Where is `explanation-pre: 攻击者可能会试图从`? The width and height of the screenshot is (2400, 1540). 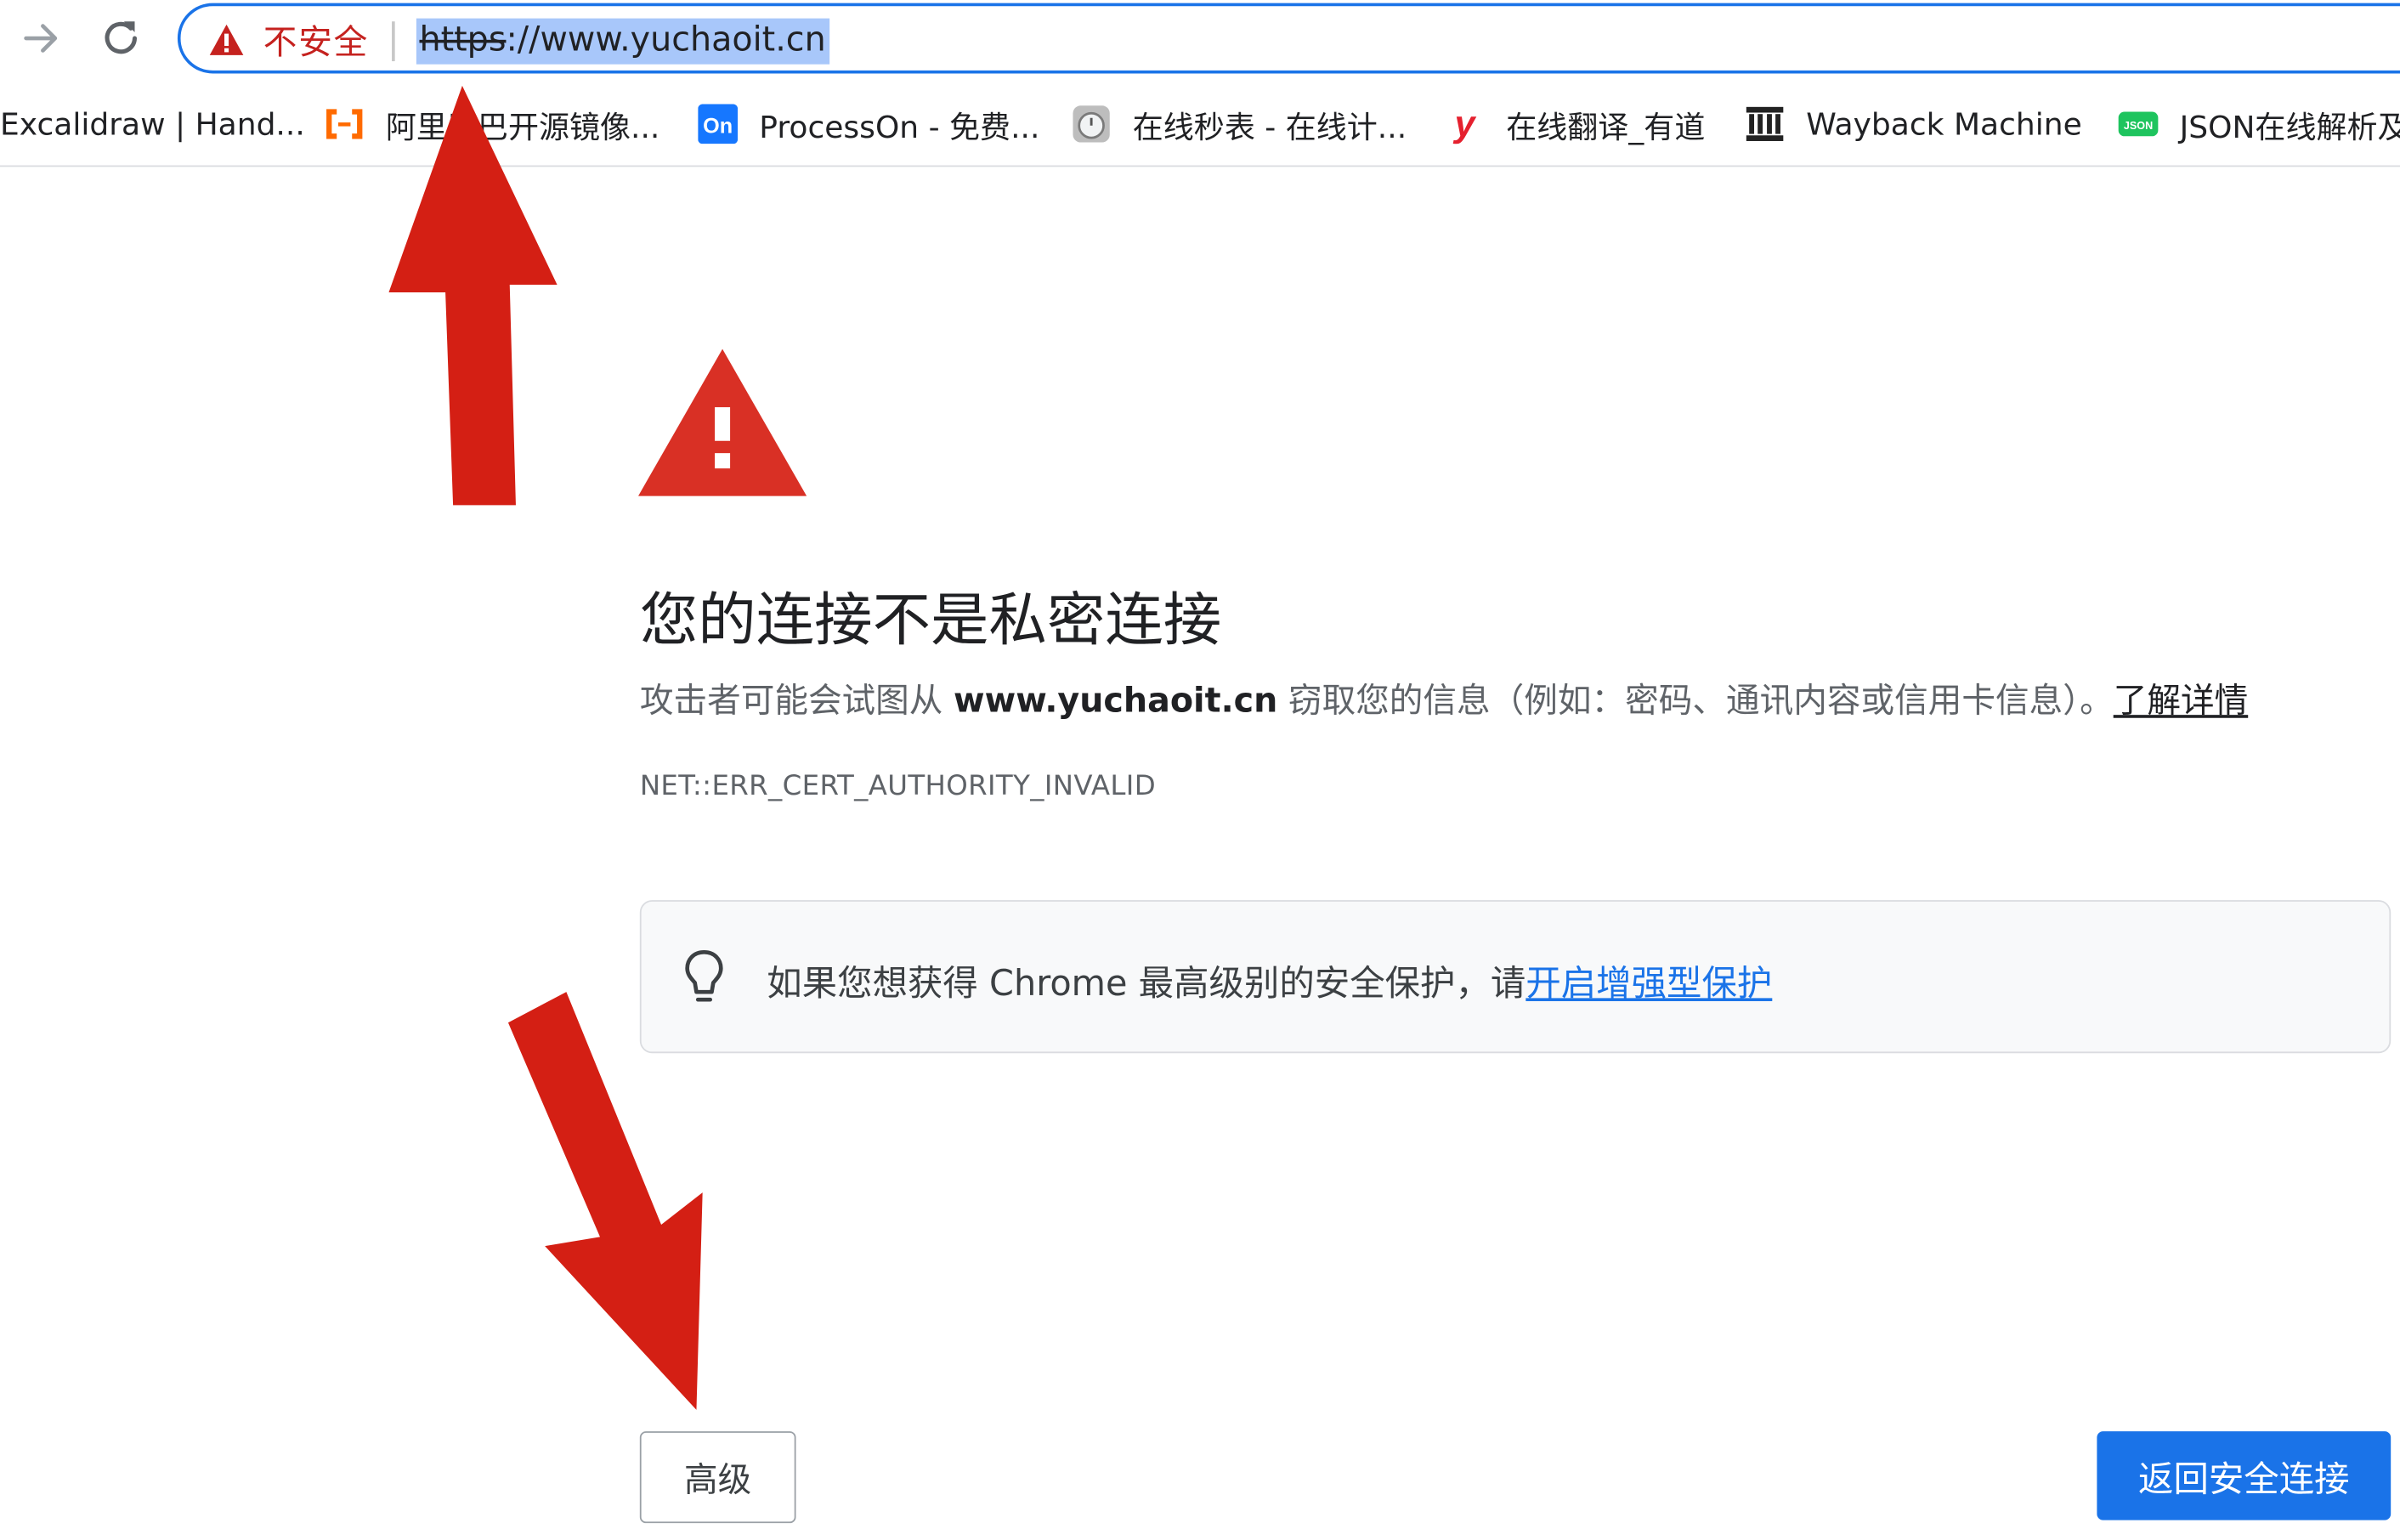 explanation-pre: 攻击者可能会试图从 is located at coordinates (796, 702).